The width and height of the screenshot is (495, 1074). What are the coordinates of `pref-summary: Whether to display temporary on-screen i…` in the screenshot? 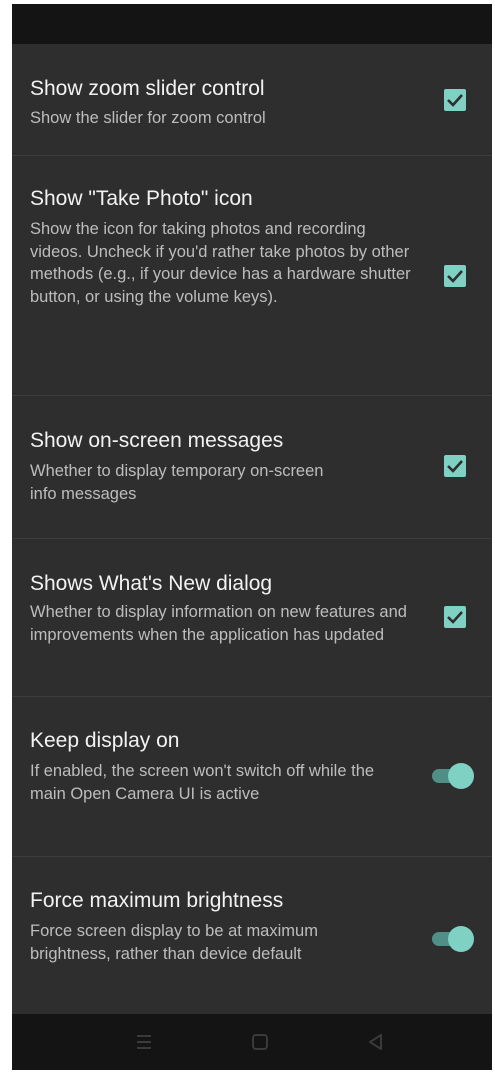 It's located at (177, 482).